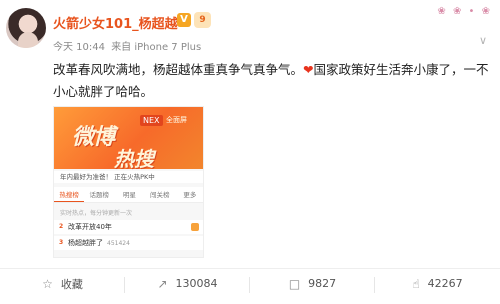 This screenshot has width=500, height=304. What do you see at coordinates (128, 227) in the screenshot?
I see `hot-search-row: 2 改革开放40年` at bounding box center [128, 227].